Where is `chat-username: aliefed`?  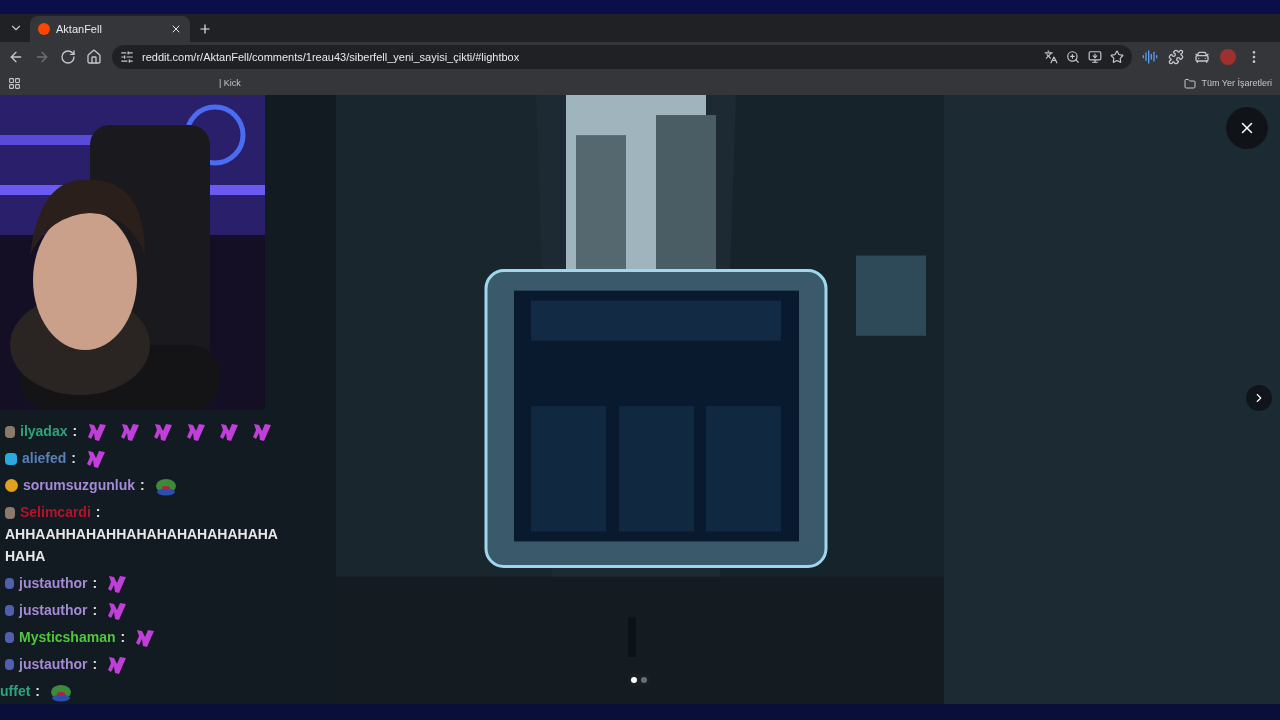
chat-username: aliefed is located at coordinates (44, 458).